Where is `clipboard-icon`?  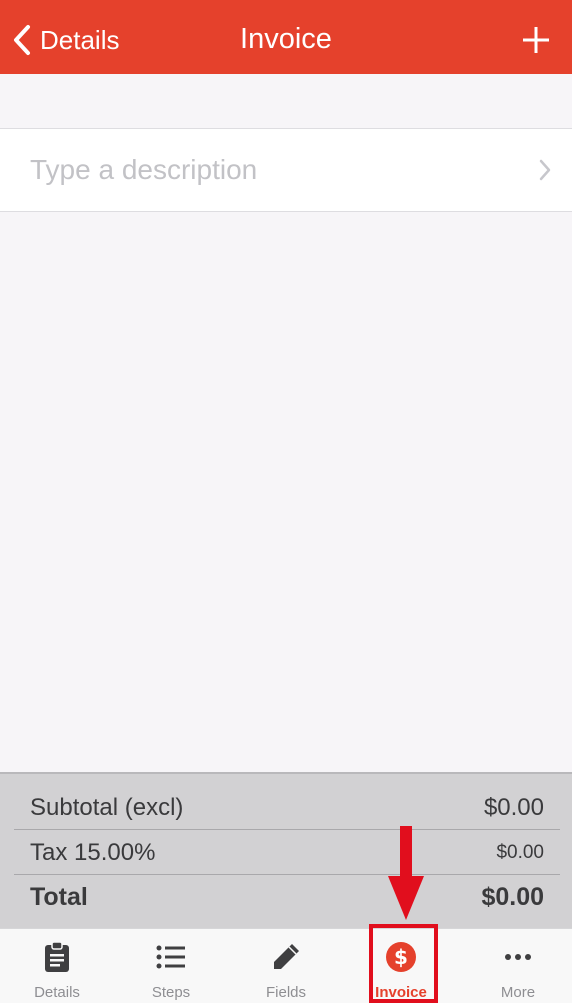 clipboard-icon is located at coordinates (57, 956).